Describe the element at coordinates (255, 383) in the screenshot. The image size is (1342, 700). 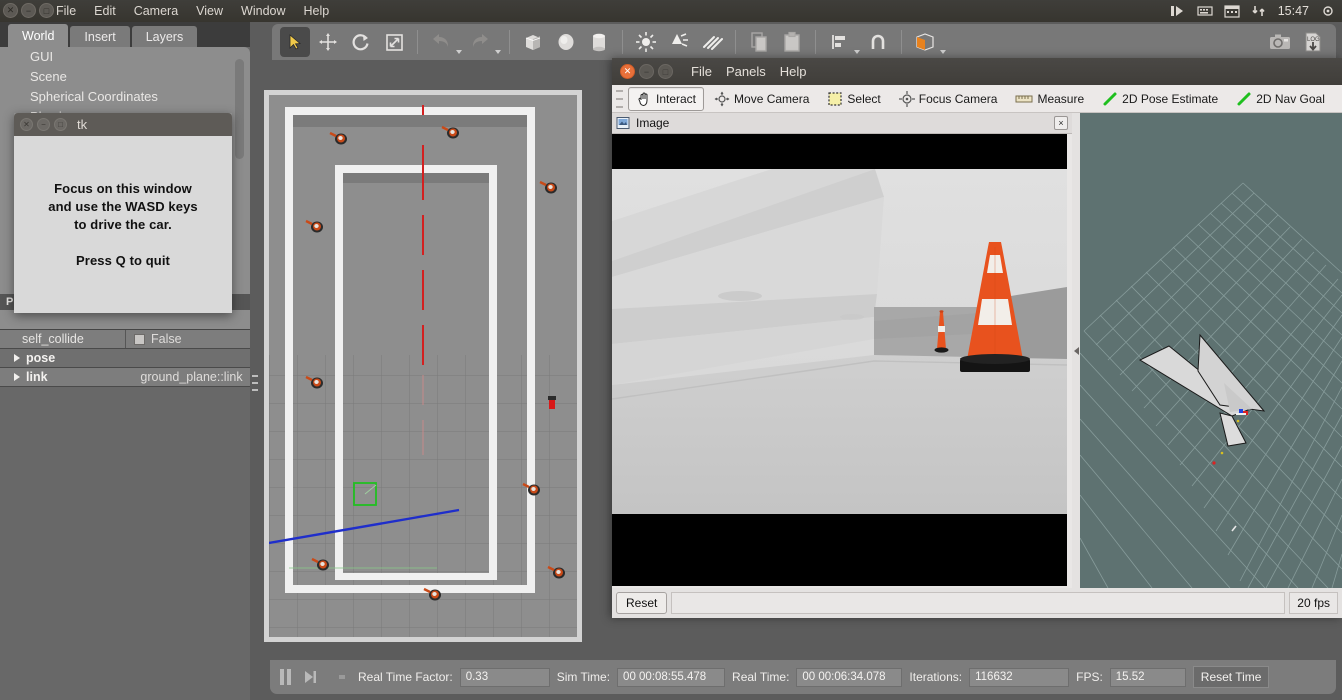
I see `panel-resize-handle` at that location.